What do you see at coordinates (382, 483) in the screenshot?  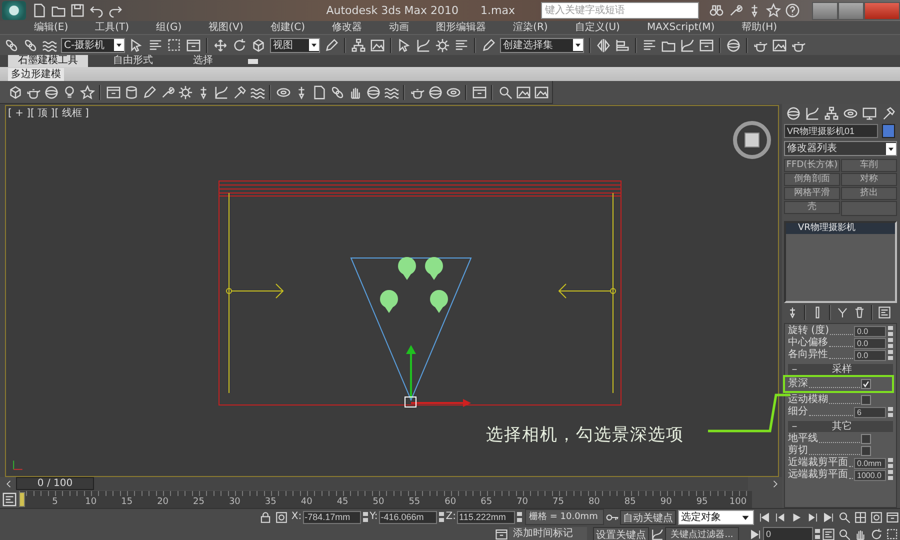 I see `time-slider-track: 0 / 100` at bounding box center [382, 483].